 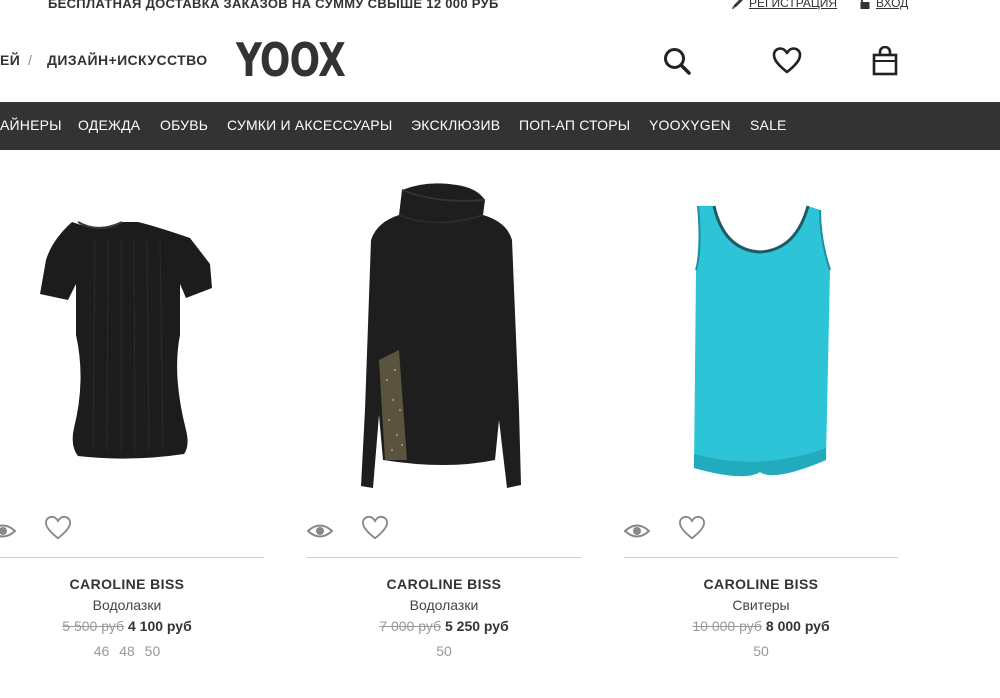 I want to click on old-price: 5 500 руб, so click(x=93, y=626).